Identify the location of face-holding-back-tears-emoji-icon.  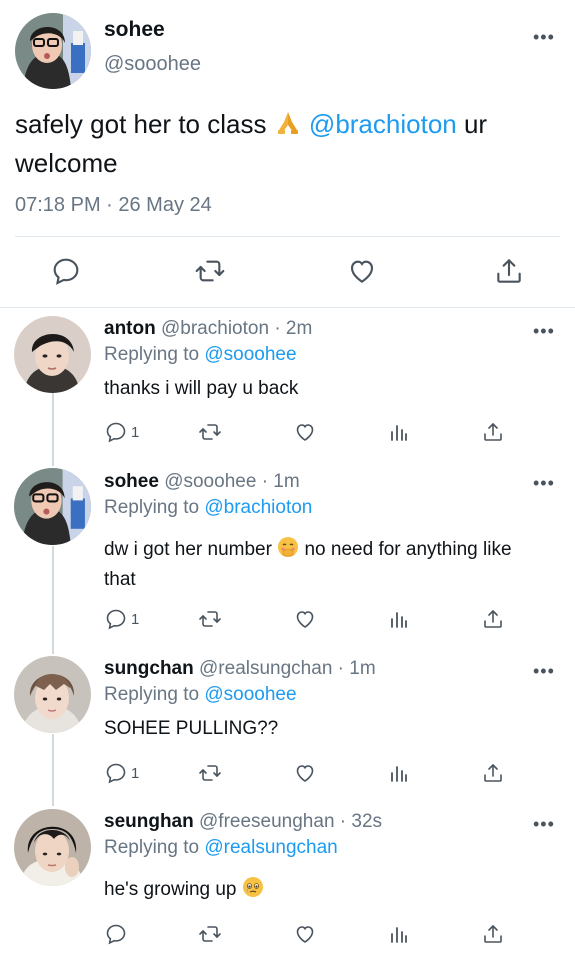
(253, 891).